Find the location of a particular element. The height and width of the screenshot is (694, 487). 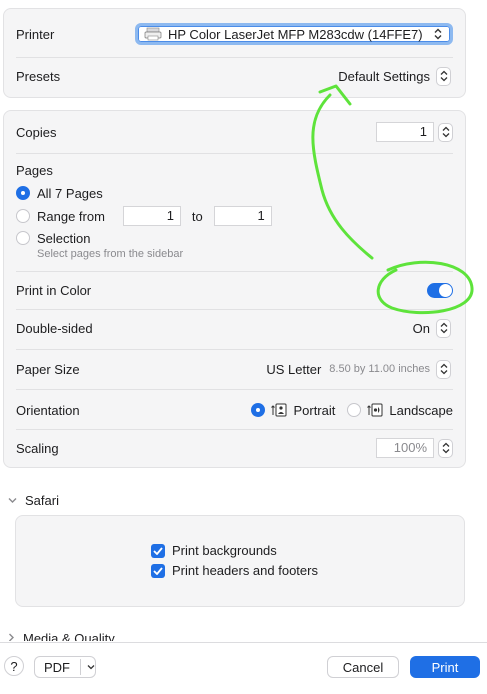

cancel-button: Cancel is located at coordinates (363, 667).